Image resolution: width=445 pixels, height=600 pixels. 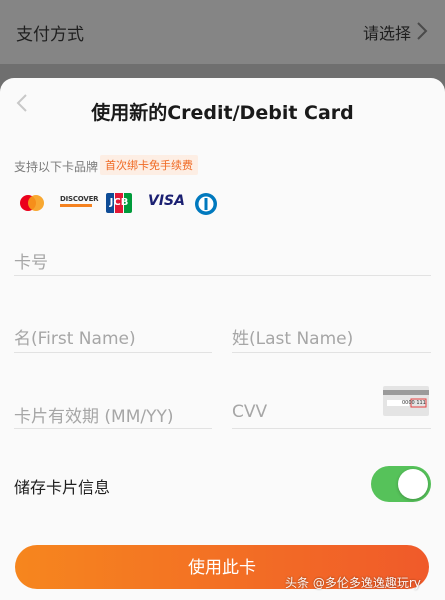 I want to click on payment-method-title: 支付方式, so click(x=50, y=35).